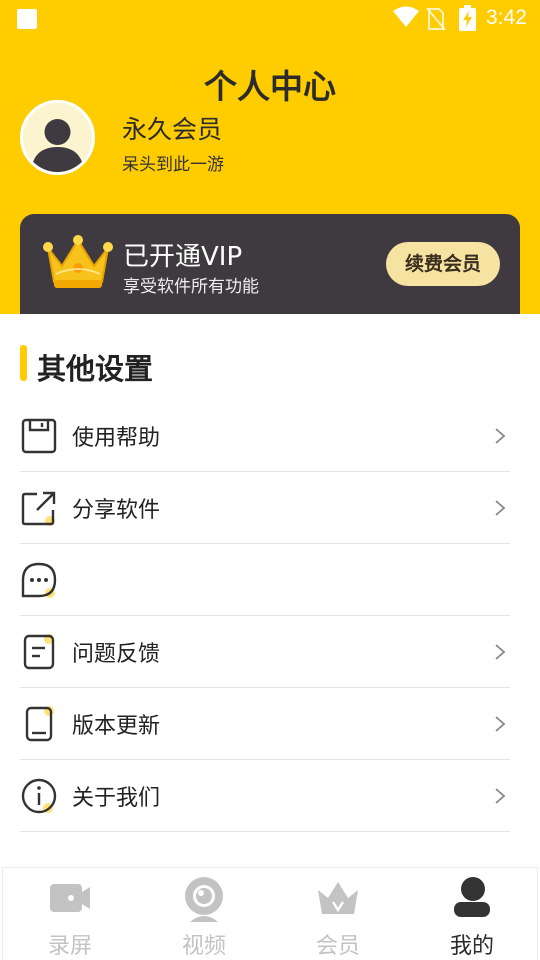 The image size is (540, 960). Describe the element at coordinates (173, 165) in the screenshot. I see `user-subtitle: 呆头到此一游` at that location.